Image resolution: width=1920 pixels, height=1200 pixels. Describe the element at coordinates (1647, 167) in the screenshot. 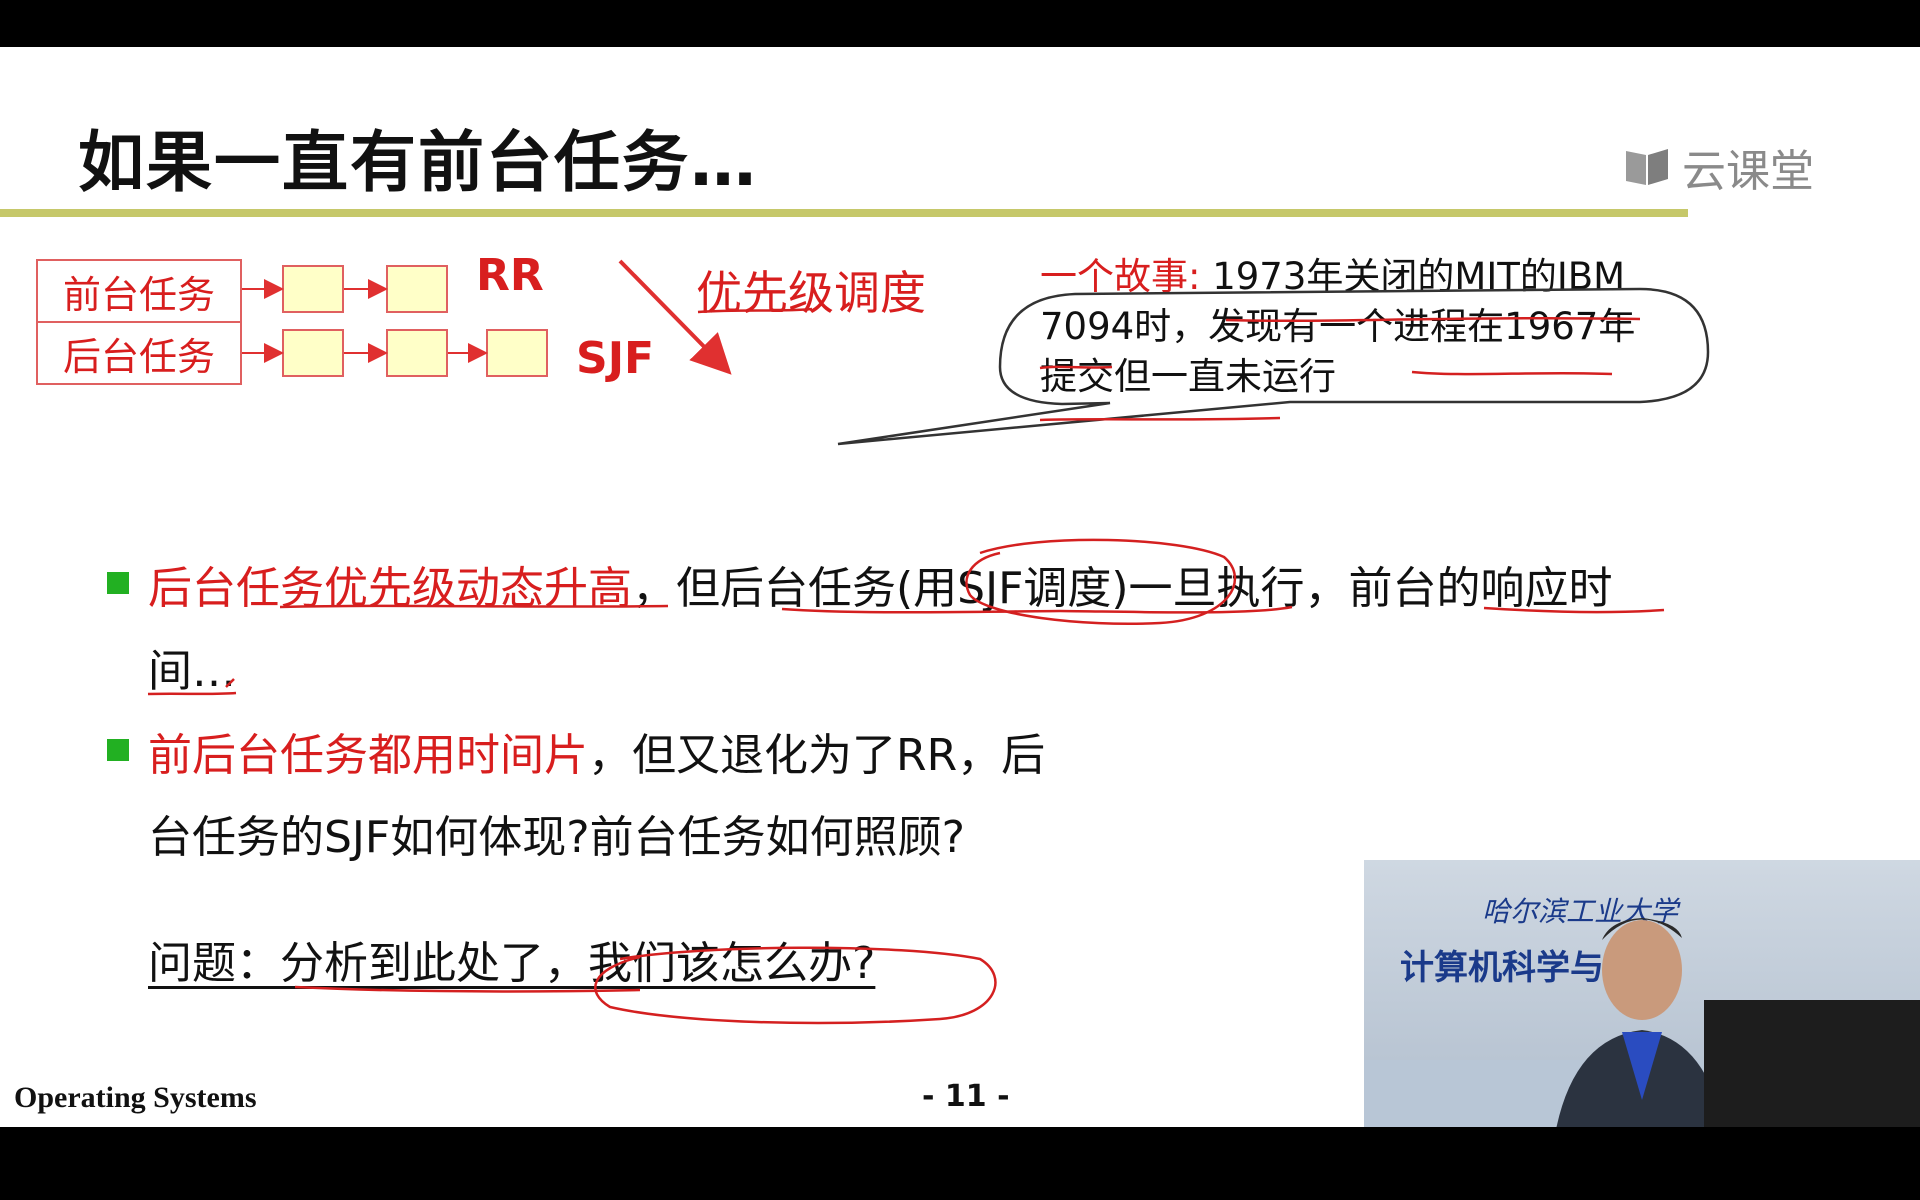

I see `book-icon` at that location.